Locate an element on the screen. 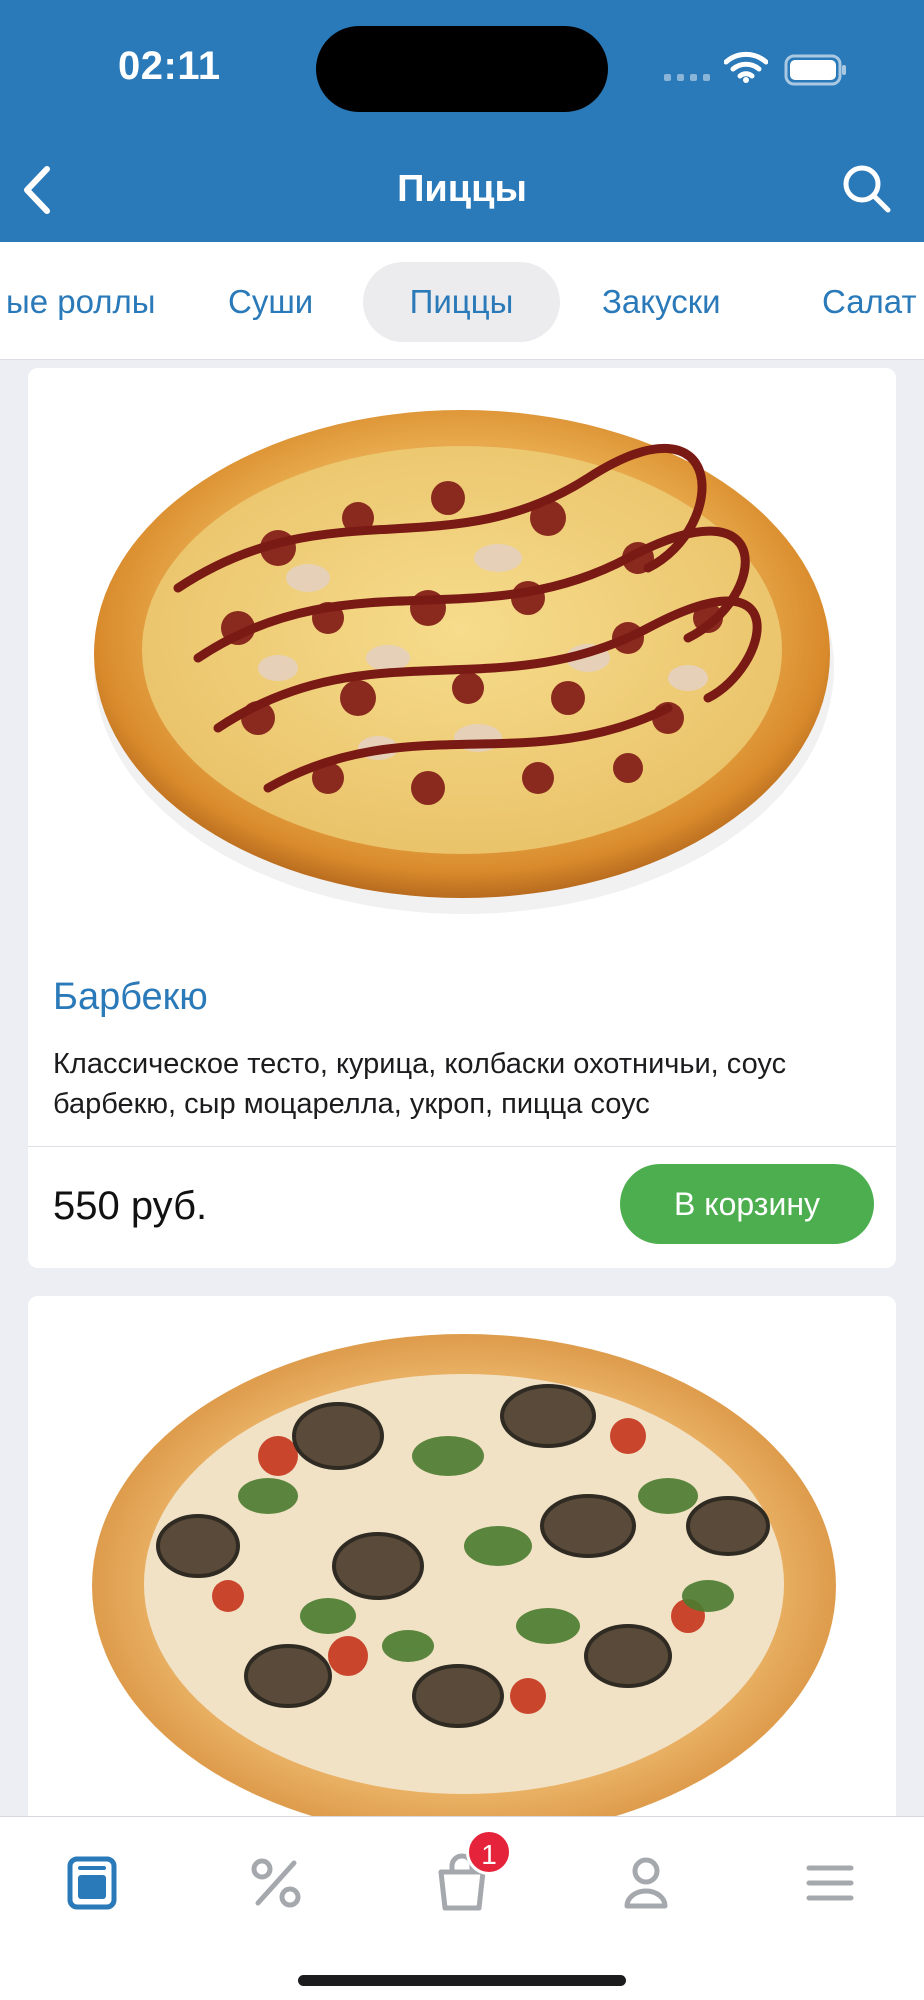  percent-icon is located at coordinates (276, 1883).